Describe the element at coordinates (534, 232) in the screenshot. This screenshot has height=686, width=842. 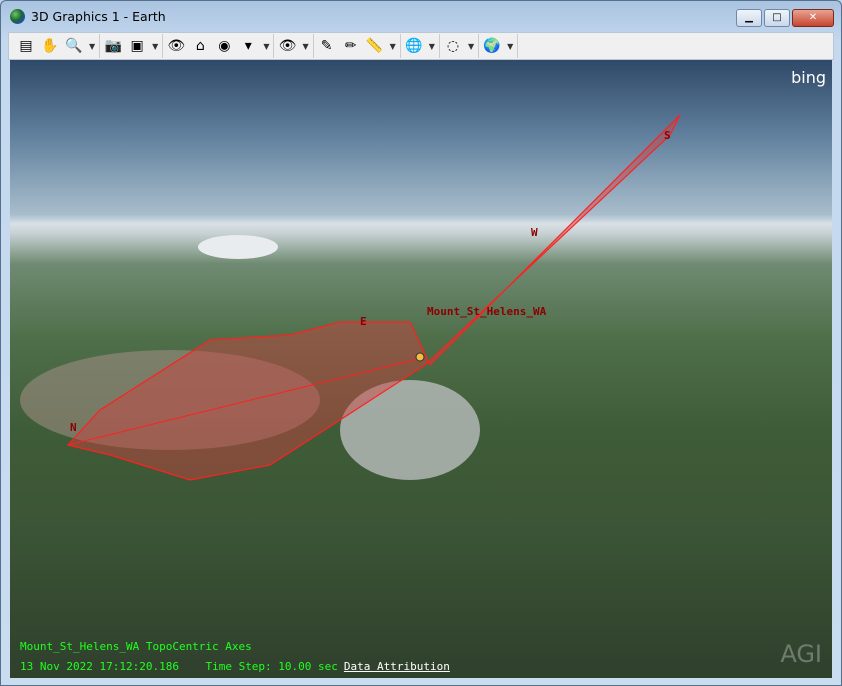
I see `axis-label-w: W` at that location.